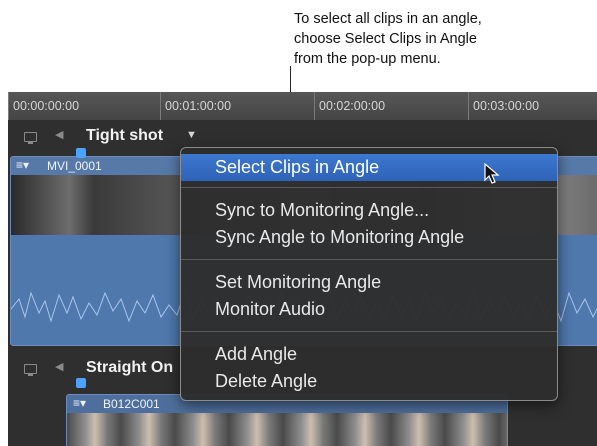  What do you see at coordinates (125, 135) in the screenshot?
I see `angle-name: Tight shot` at bounding box center [125, 135].